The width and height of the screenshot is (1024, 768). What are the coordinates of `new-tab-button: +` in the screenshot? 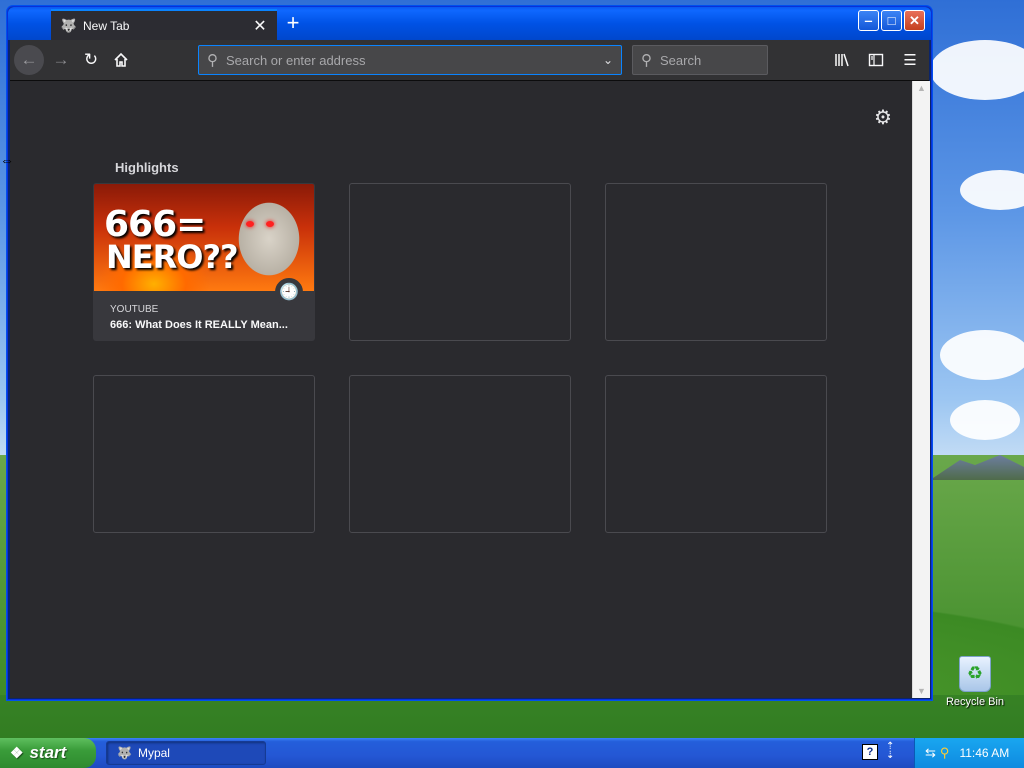 It's located at (293, 24).